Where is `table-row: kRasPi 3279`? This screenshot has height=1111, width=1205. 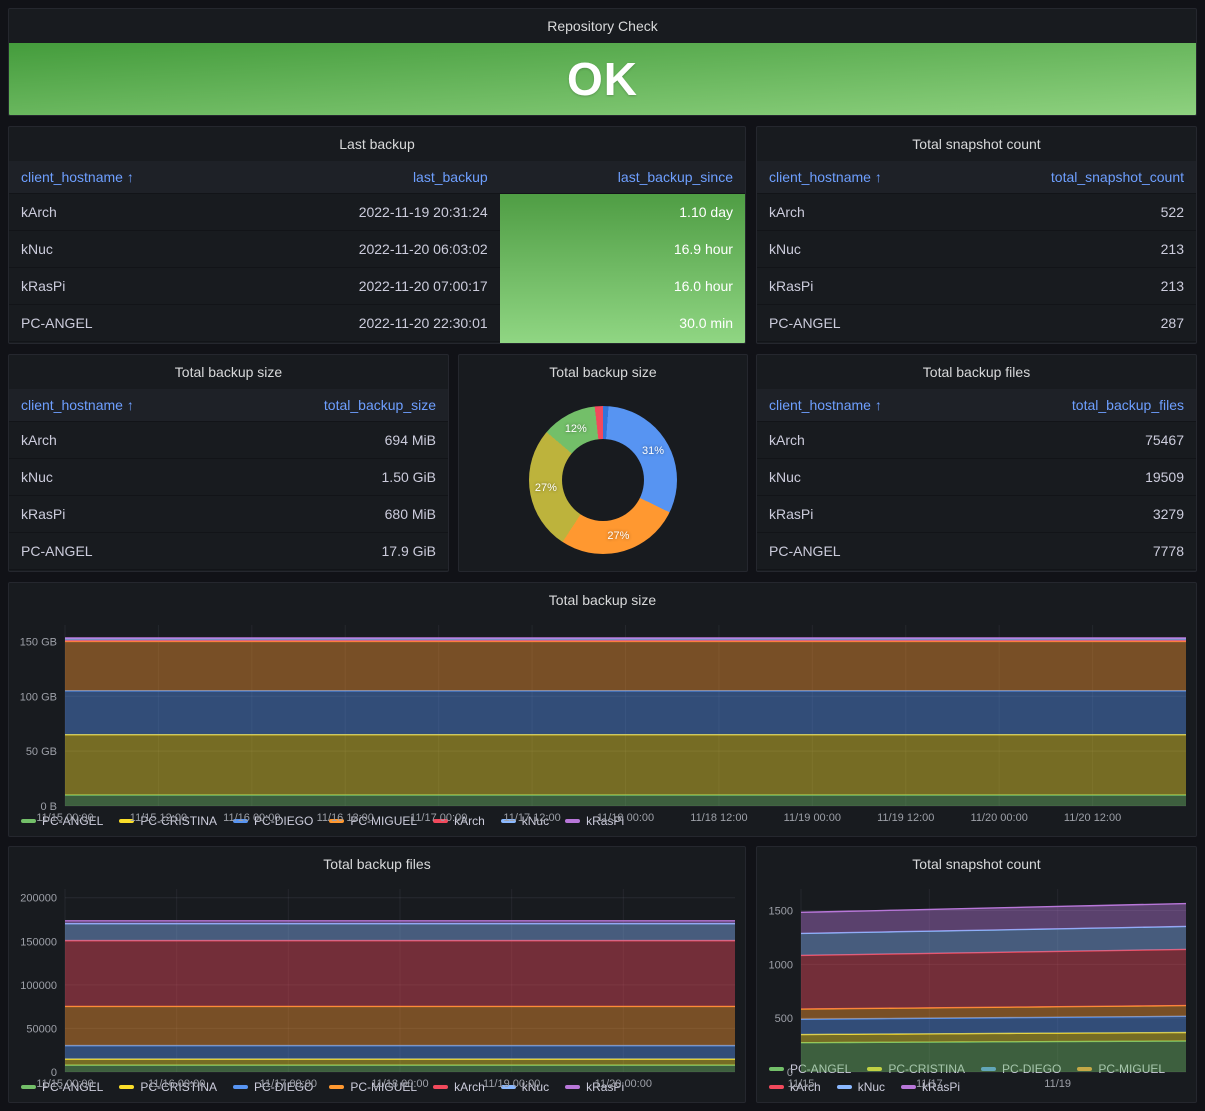
table-row: kRasPi 3279 is located at coordinates (976, 514).